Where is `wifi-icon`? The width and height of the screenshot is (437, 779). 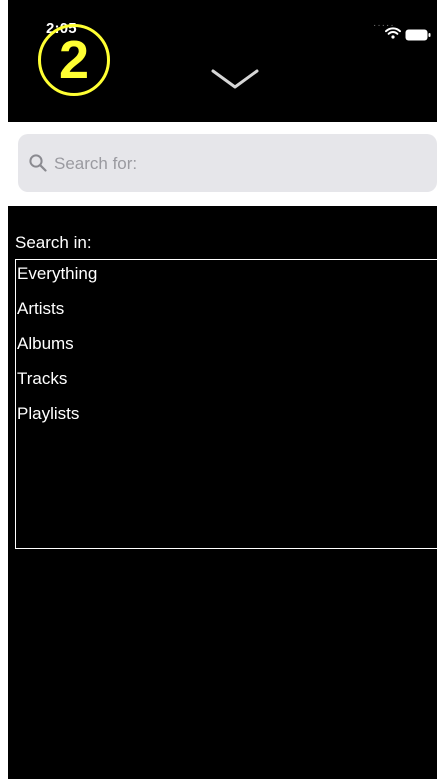 wifi-icon is located at coordinates (393, 33).